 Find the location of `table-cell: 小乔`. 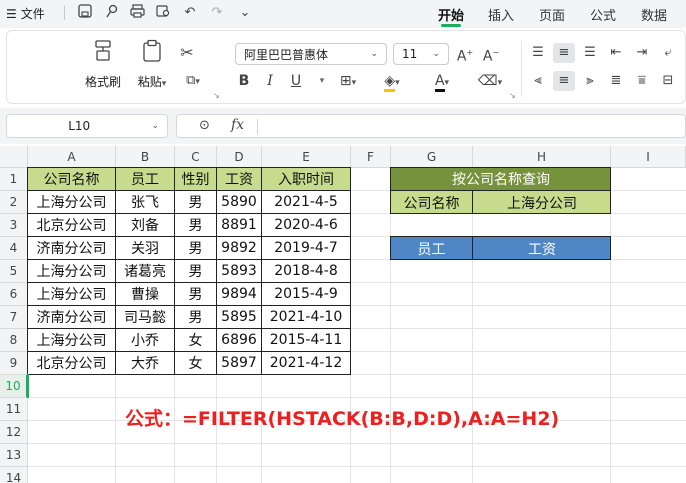

table-cell: 小乔 is located at coordinates (145, 340).